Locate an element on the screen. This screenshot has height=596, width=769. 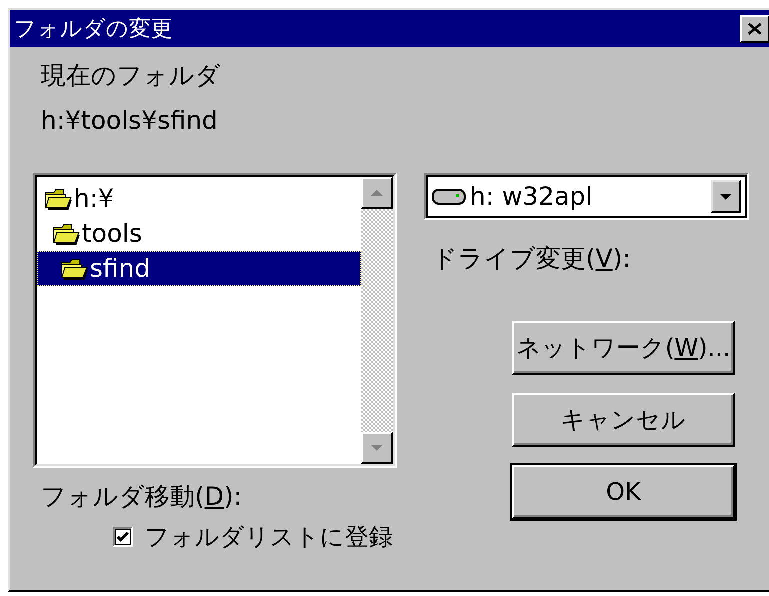
scrollbar is located at coordinates (377, 320).